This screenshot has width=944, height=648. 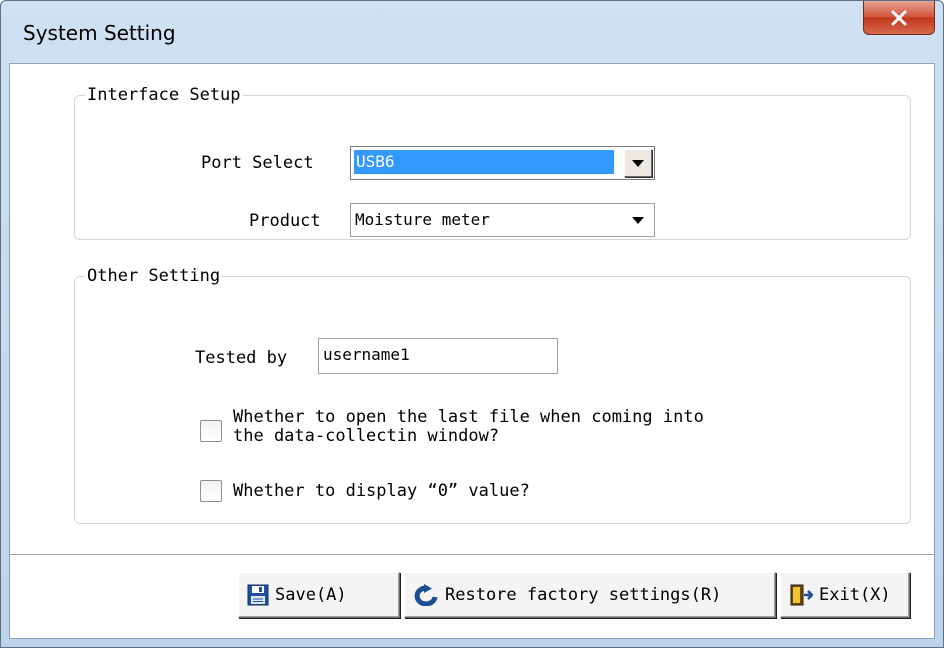 What do you see at coordinates (257, 163) in the screenshot?
I see `port-select-label: Port Select` at bounding box center [257, 163].